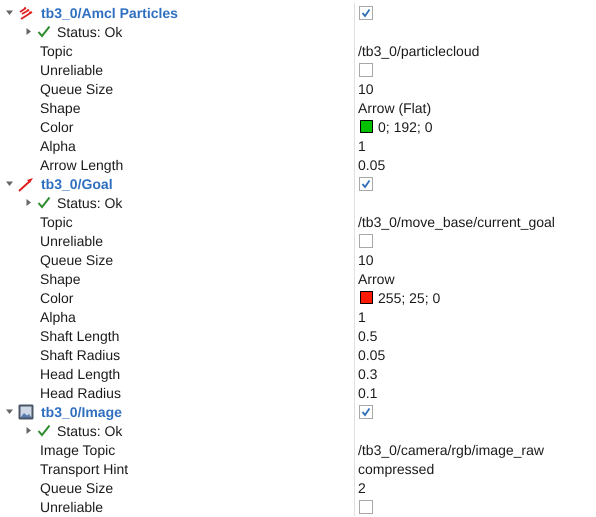  What do you see at coordinates (26, 184) in the screenshot?
I see `arrow-icon` at bounding box center [26, 184].